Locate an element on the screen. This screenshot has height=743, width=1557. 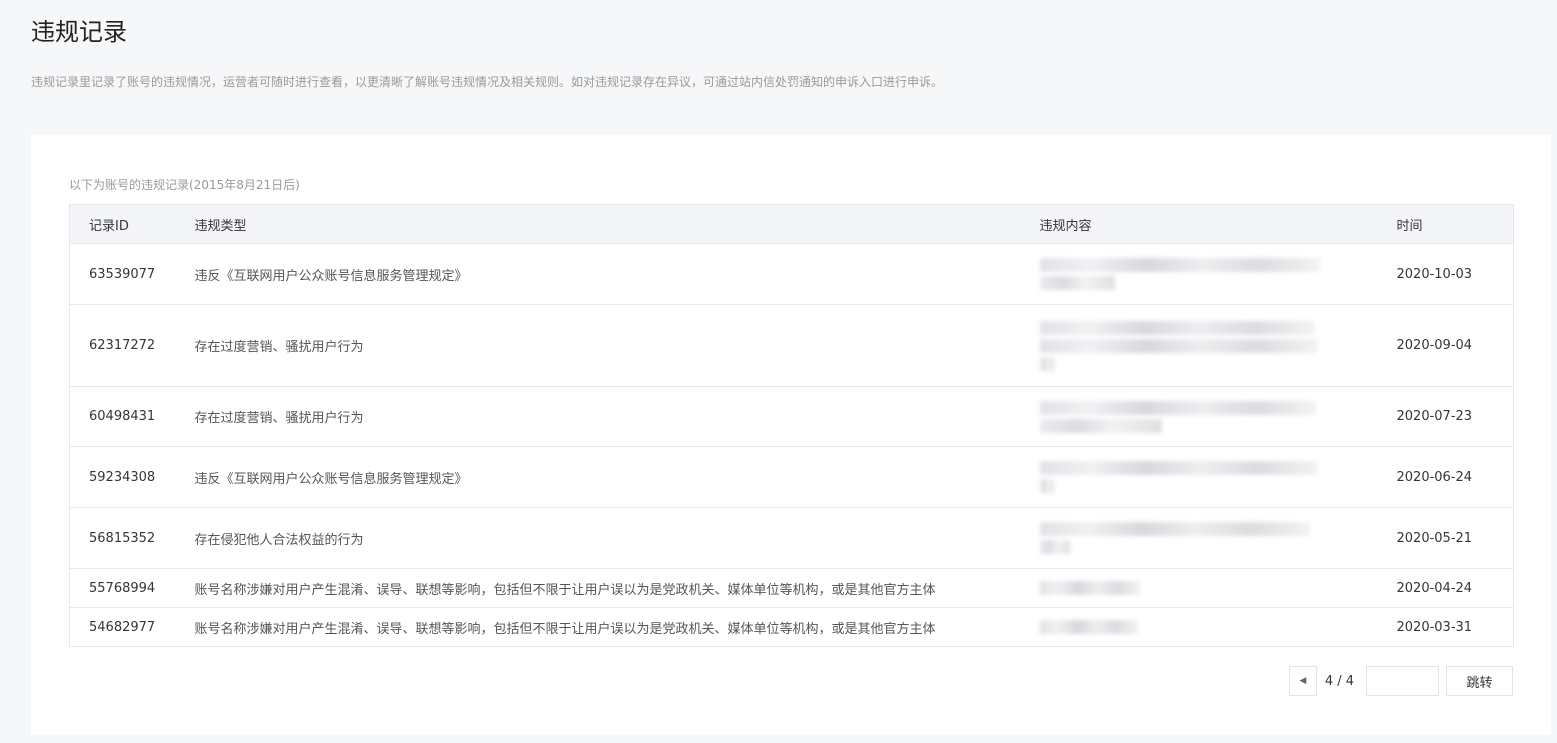
prev-page-button: ◀ is located at coordinates (1302, 681).